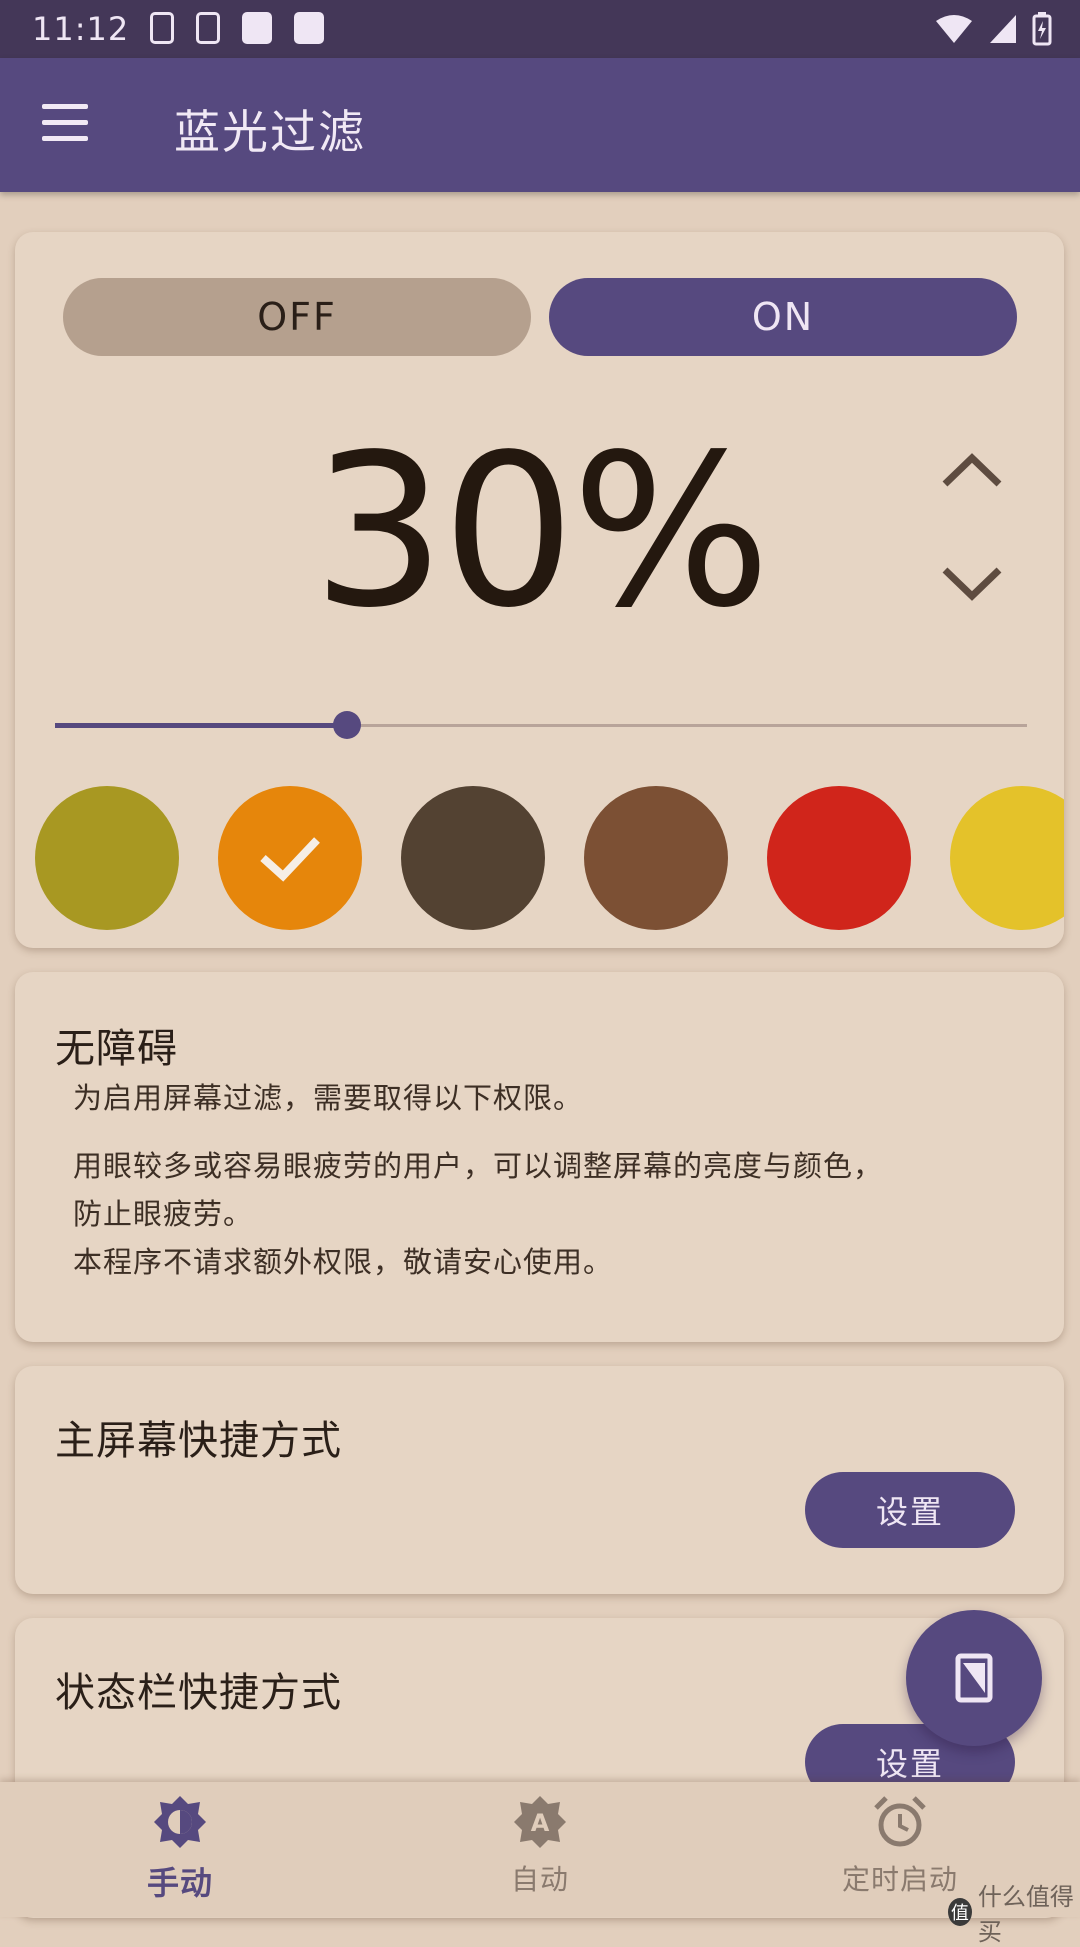  I want to click on photo-notification-icon, so click(162, 28).